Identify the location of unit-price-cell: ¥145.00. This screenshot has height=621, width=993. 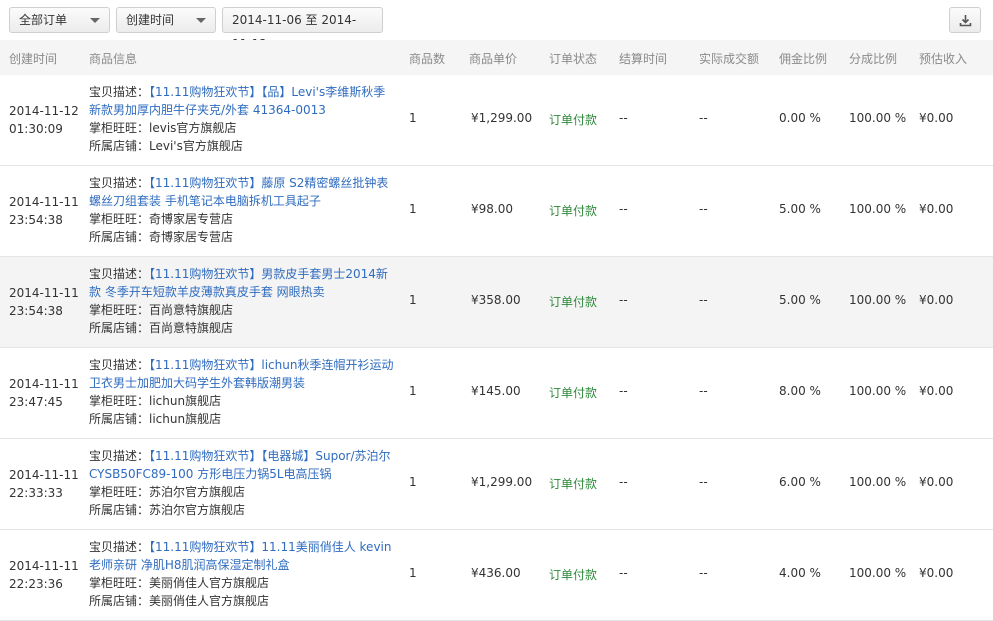
(496, 391).